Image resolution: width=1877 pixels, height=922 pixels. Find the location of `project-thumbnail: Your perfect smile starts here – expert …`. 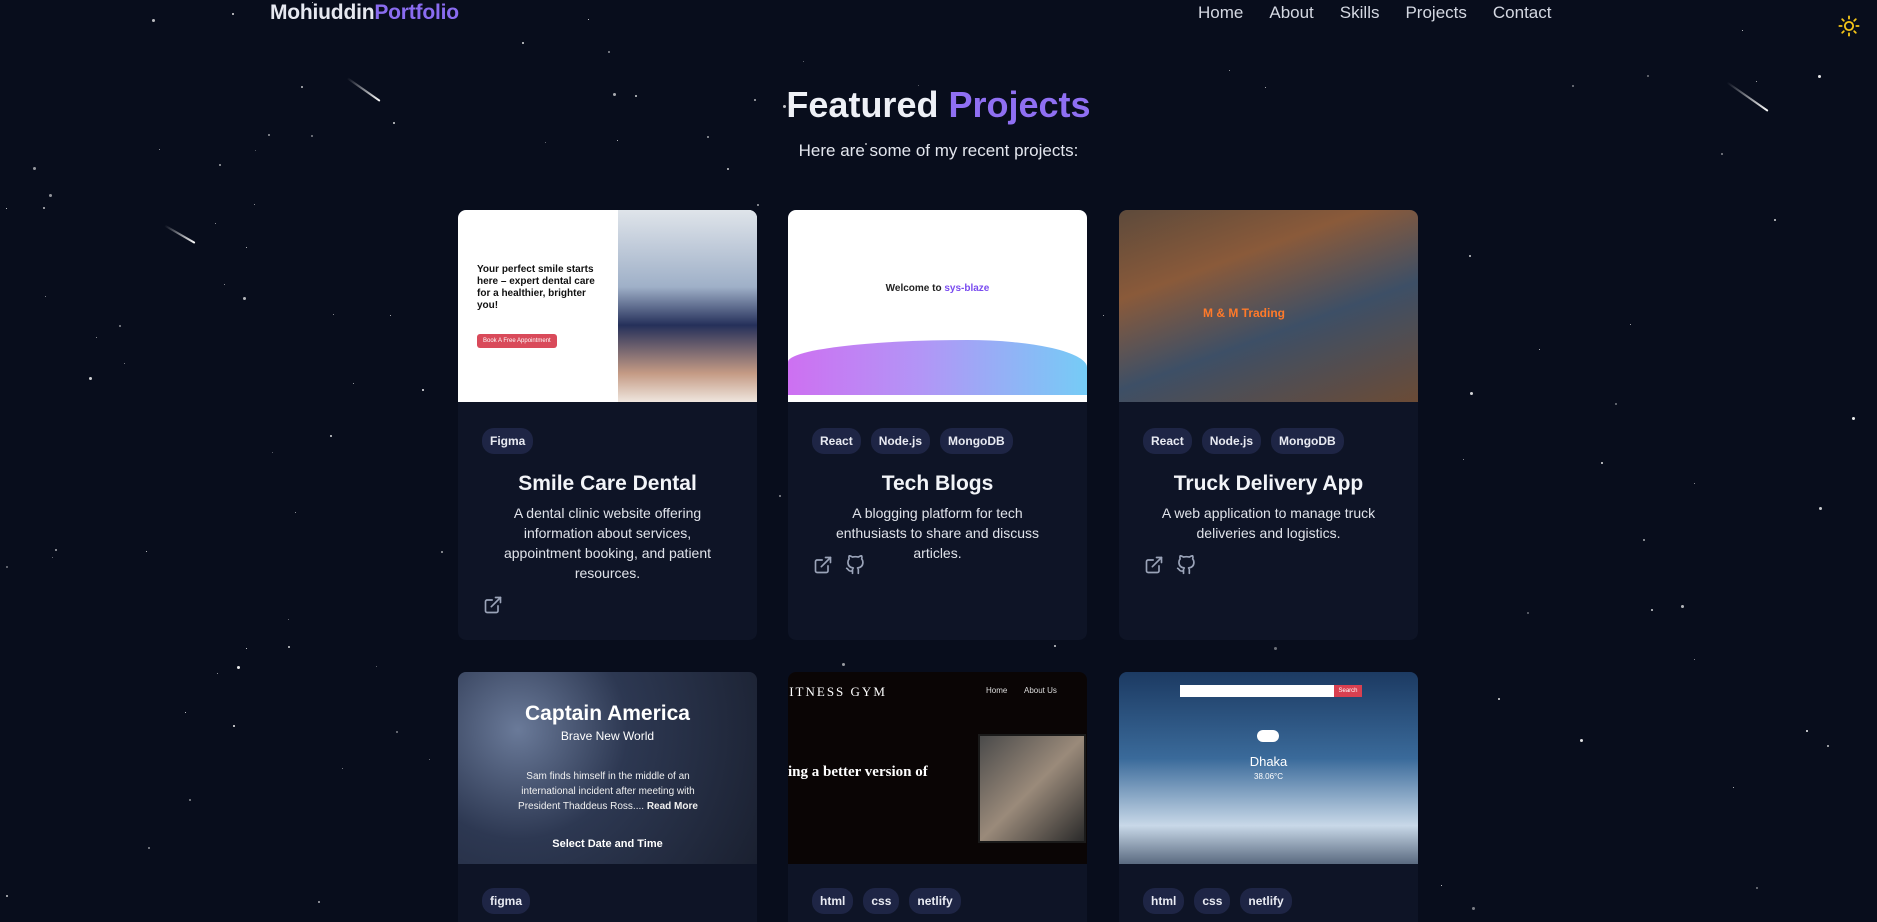

project-thumbnail: Your perfect smile starts here – expert … is located at coordinates (607, 306).